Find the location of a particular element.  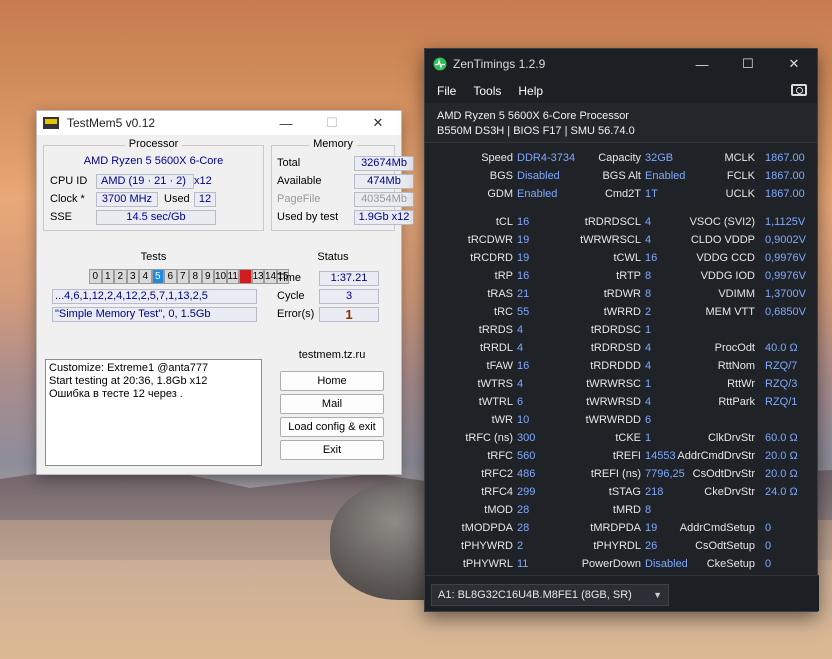

mail-button: Mail is located at coordinates (332, 404).